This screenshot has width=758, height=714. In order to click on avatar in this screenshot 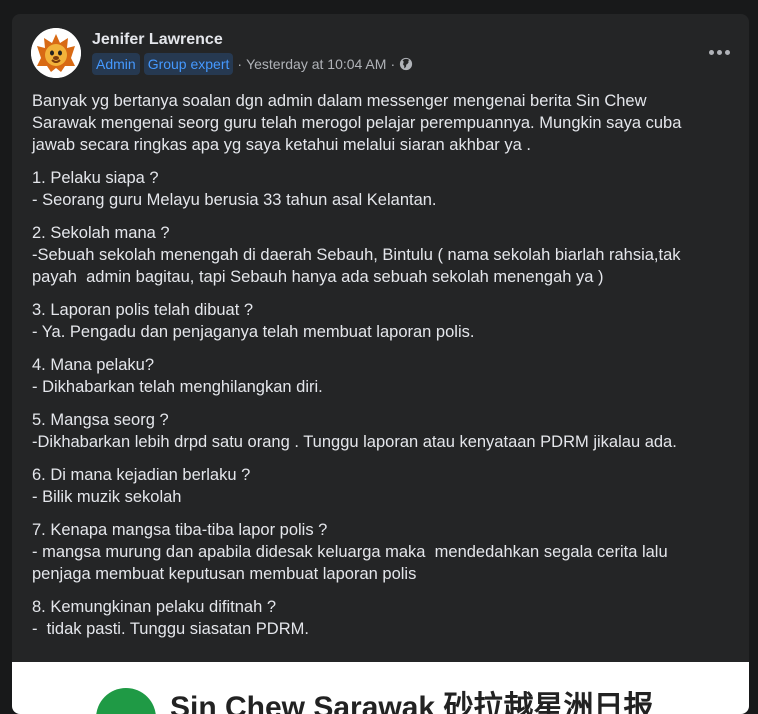, I will do `click(56, 53)`.